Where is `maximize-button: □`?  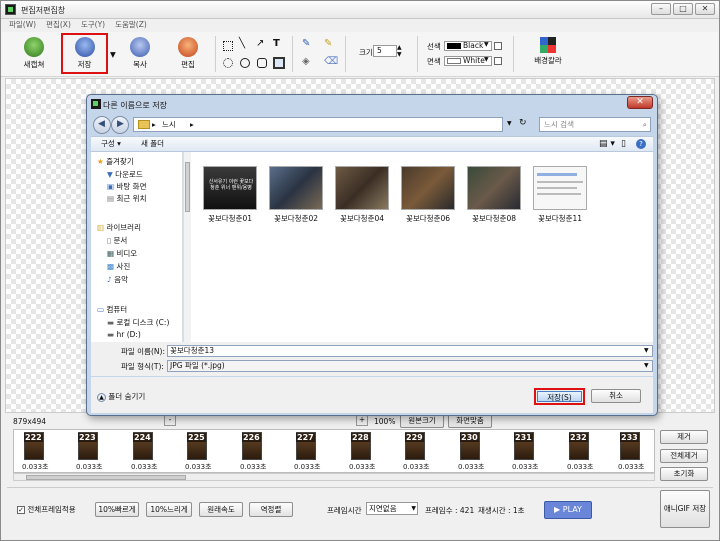
maximize-button: □ is located at coordinates (683, 9).